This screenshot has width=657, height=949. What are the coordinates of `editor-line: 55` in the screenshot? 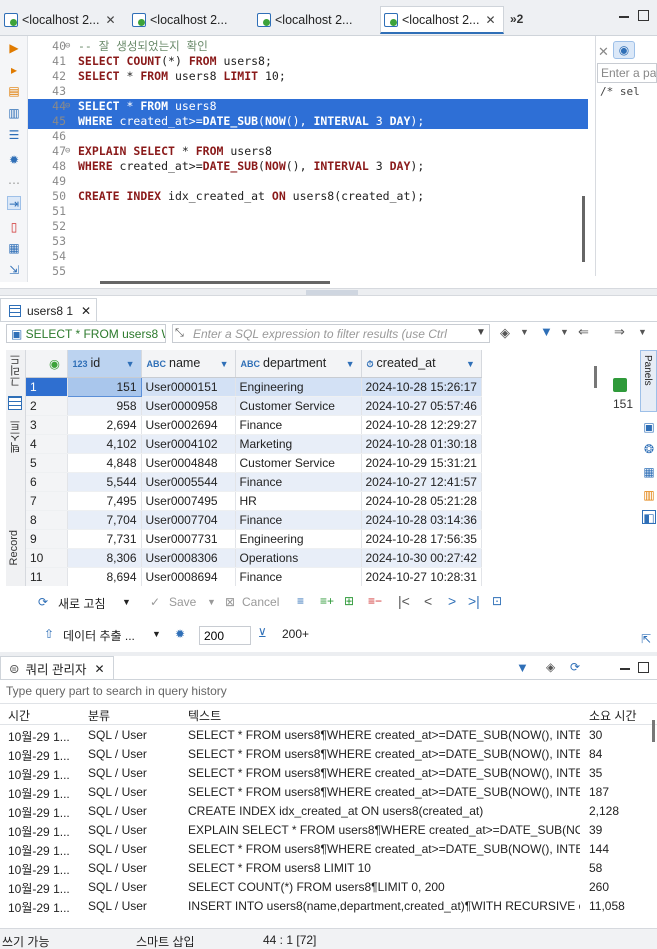 It's located at (308, 271).